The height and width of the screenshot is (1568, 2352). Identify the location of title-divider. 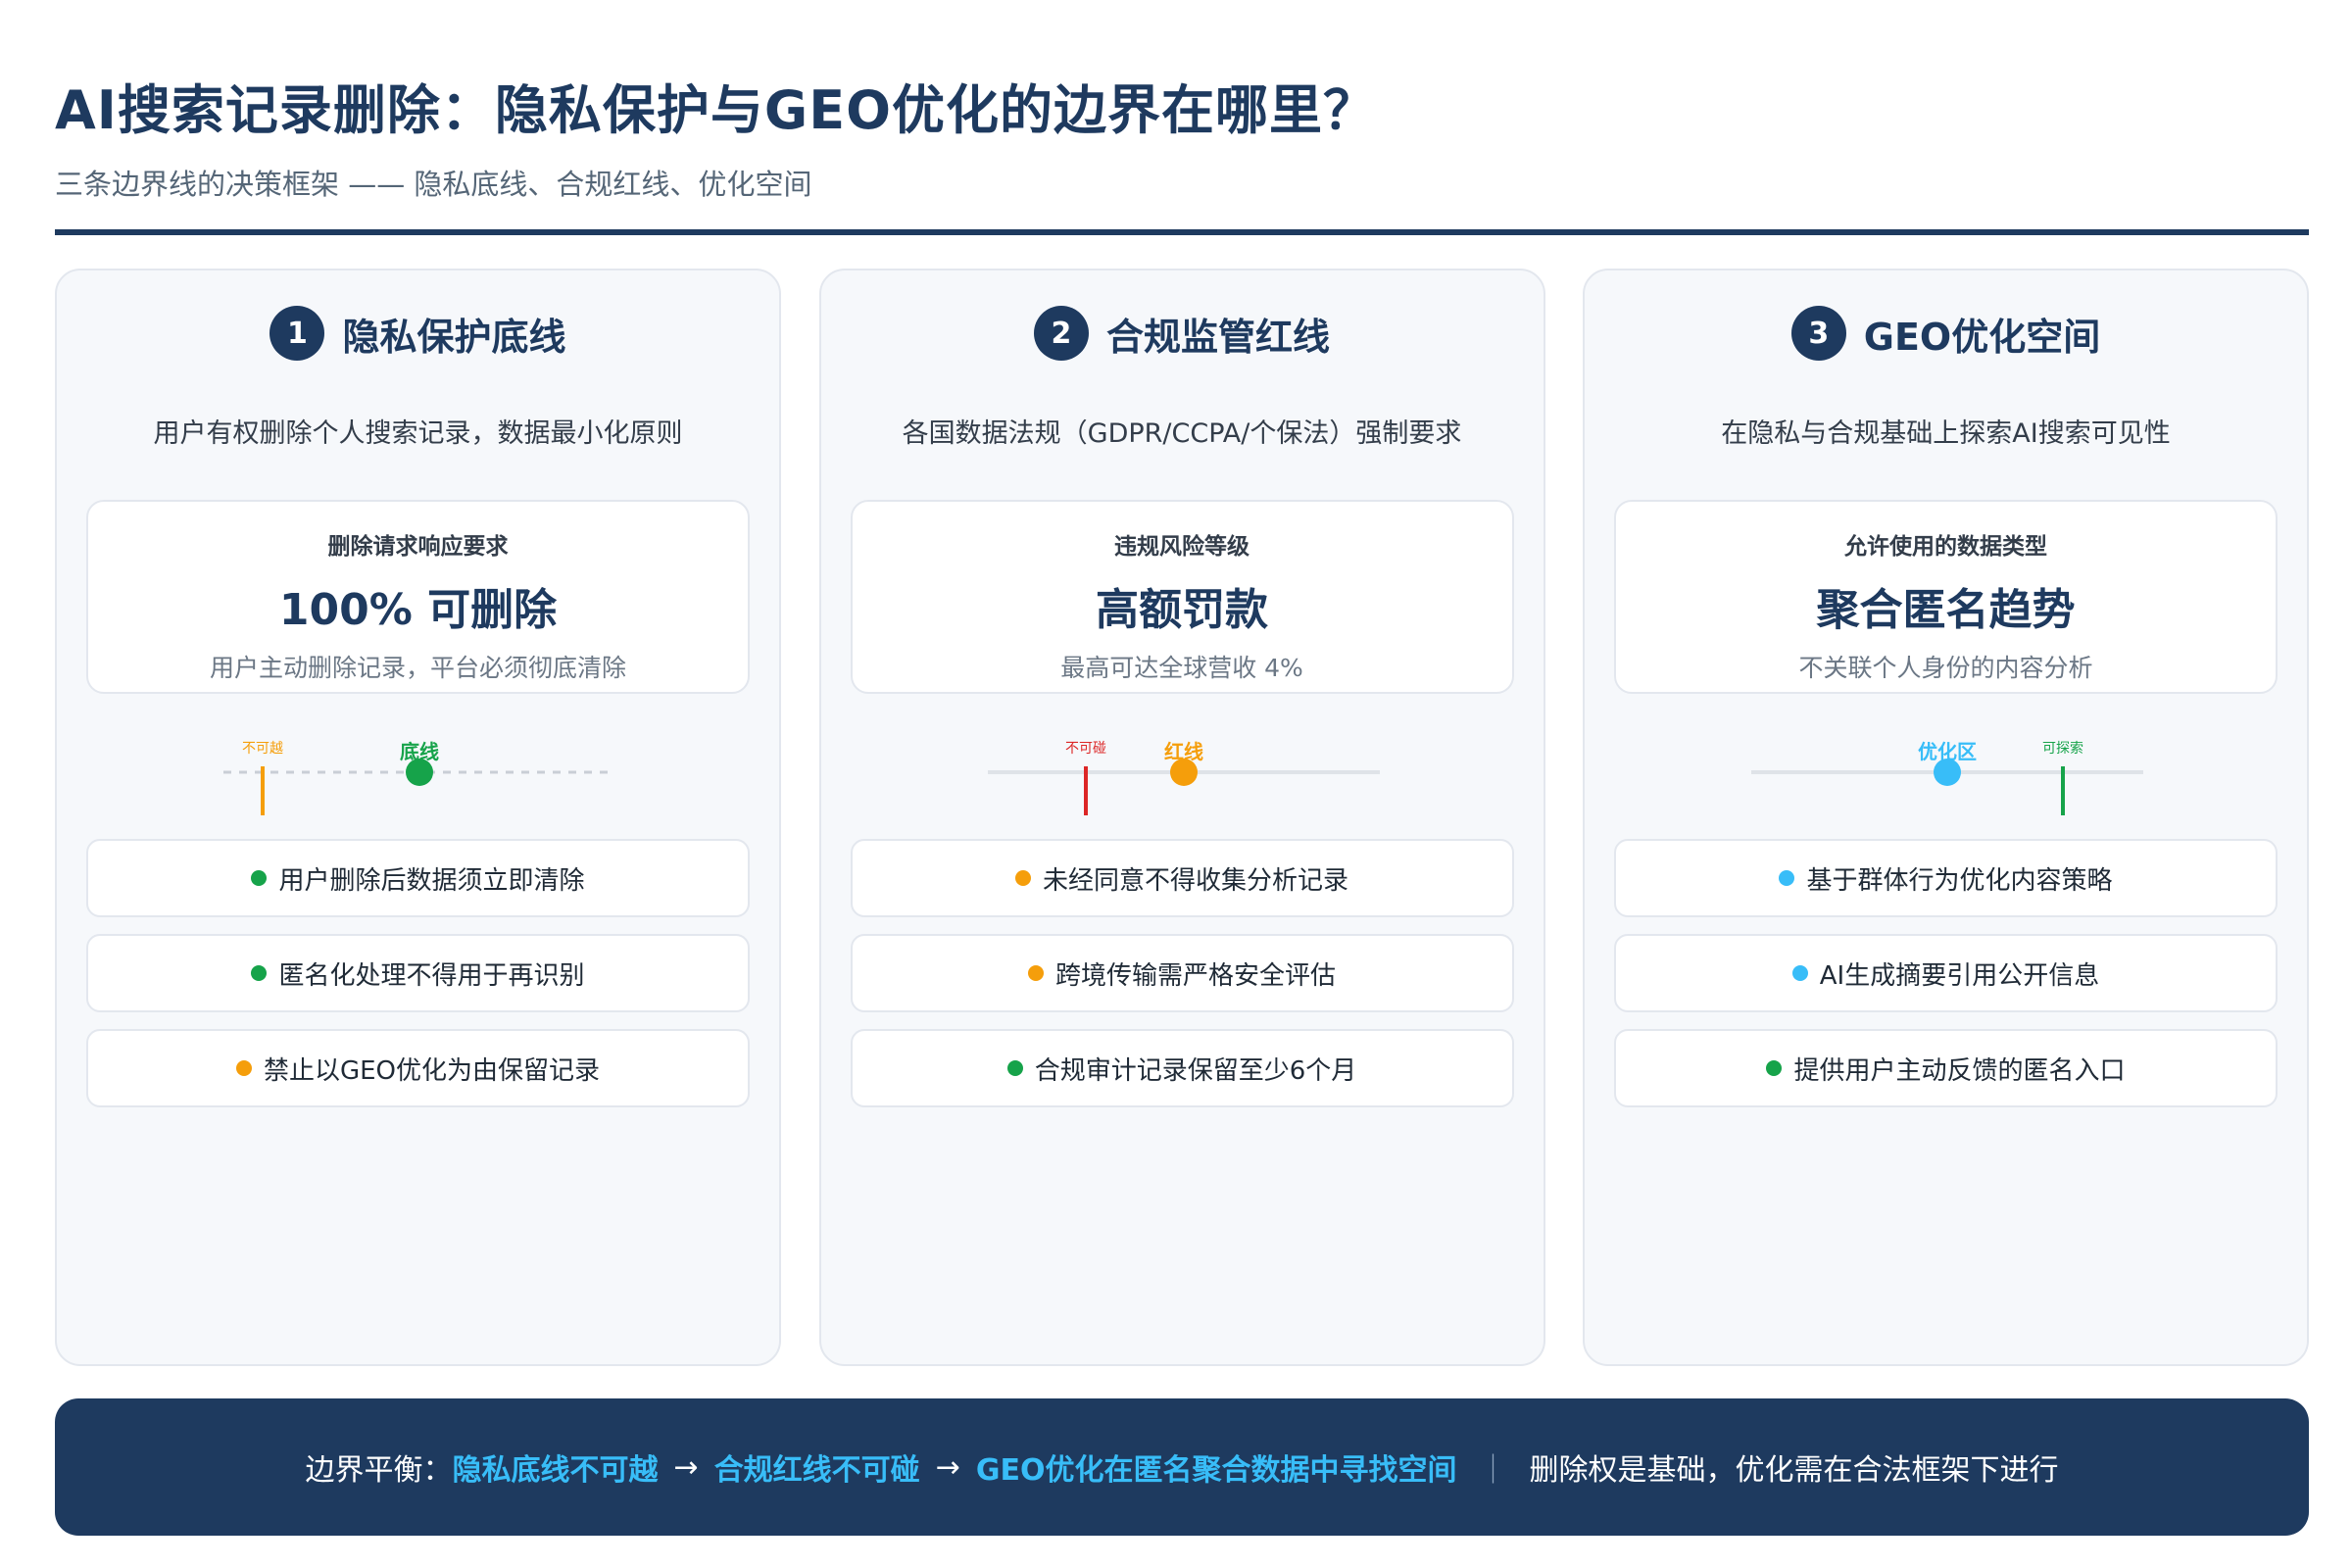
(1182, 232).